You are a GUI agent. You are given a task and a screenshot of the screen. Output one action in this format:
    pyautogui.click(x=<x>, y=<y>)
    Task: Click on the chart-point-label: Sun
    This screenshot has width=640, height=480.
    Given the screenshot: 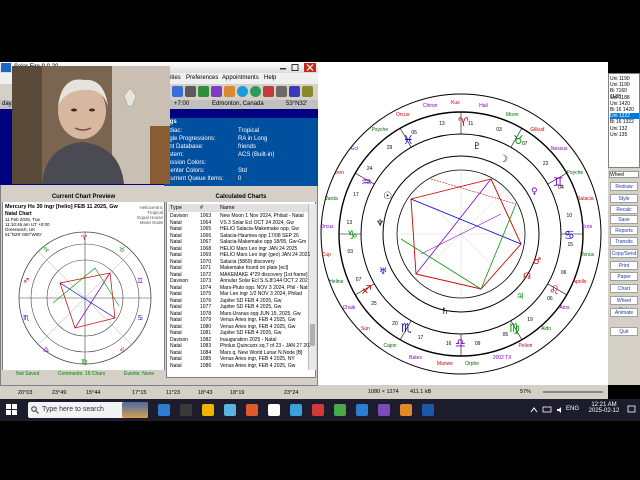 What is the action you would take?
    pyautogui.click(x=365, y=329)
    